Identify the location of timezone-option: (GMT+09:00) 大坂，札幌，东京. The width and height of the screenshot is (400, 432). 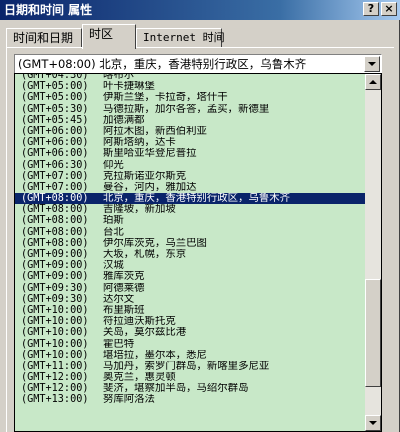
(190, 254).